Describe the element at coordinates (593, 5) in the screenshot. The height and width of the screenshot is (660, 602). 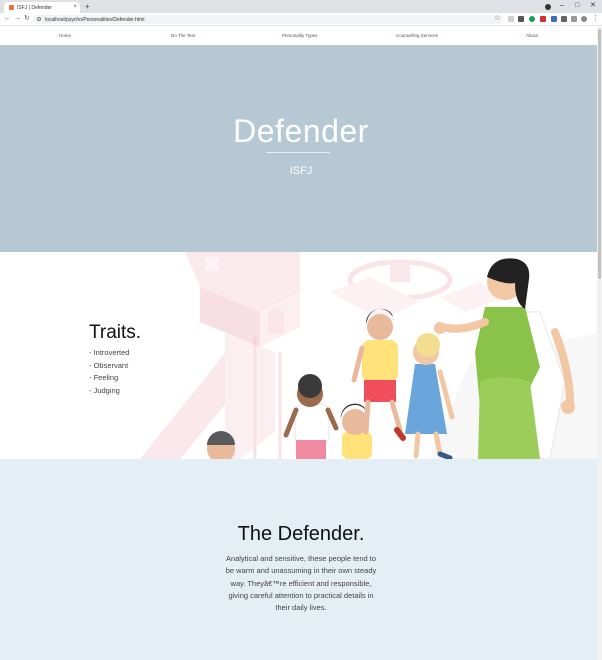
I see `close-window-button: ✕` at that location.